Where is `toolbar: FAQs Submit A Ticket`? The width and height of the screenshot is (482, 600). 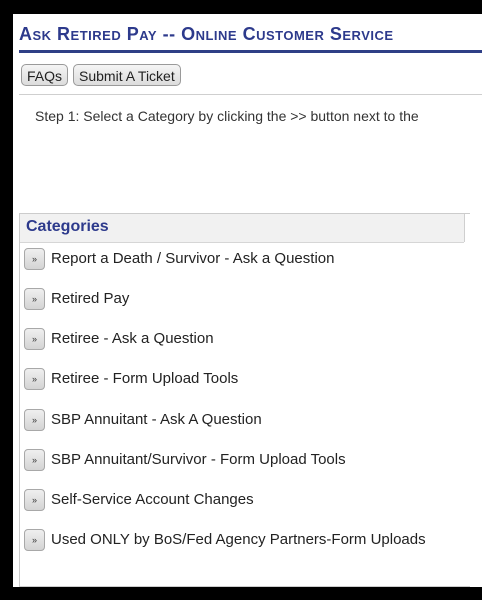 toolbar: FAQs Submit A Ticket is located at coordinates (101, 75).